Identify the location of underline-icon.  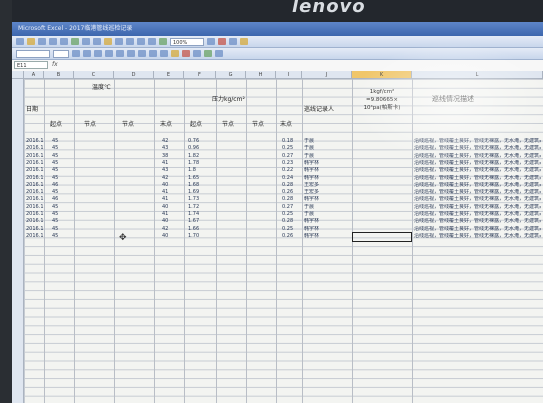
(98, 53).